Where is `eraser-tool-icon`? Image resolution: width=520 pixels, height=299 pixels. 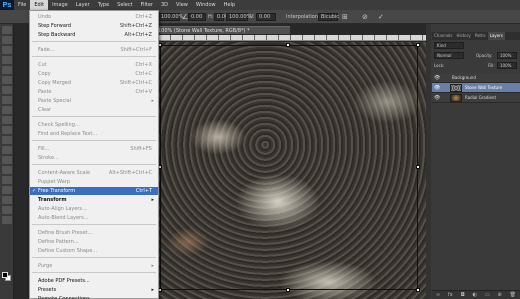
eraser-tool-icon is located at coordinates (6, 130).